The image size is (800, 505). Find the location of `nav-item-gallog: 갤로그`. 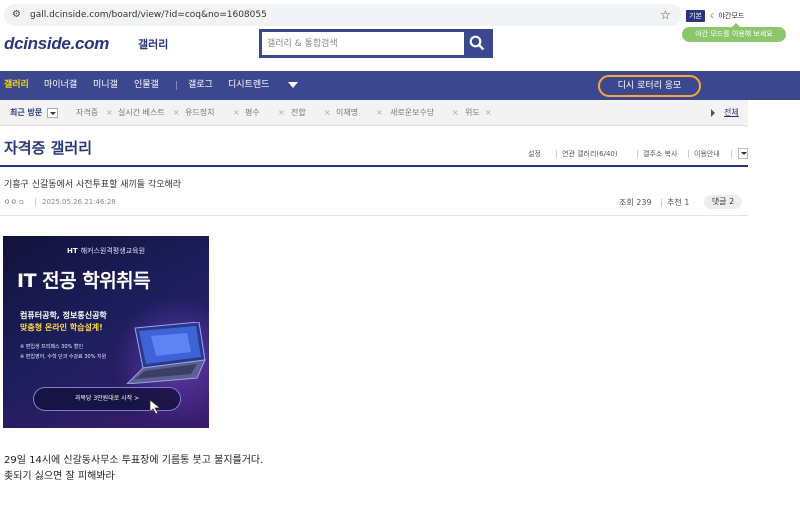

nav-item-gallog: 갤로그 is located at coordinates (200, 85).